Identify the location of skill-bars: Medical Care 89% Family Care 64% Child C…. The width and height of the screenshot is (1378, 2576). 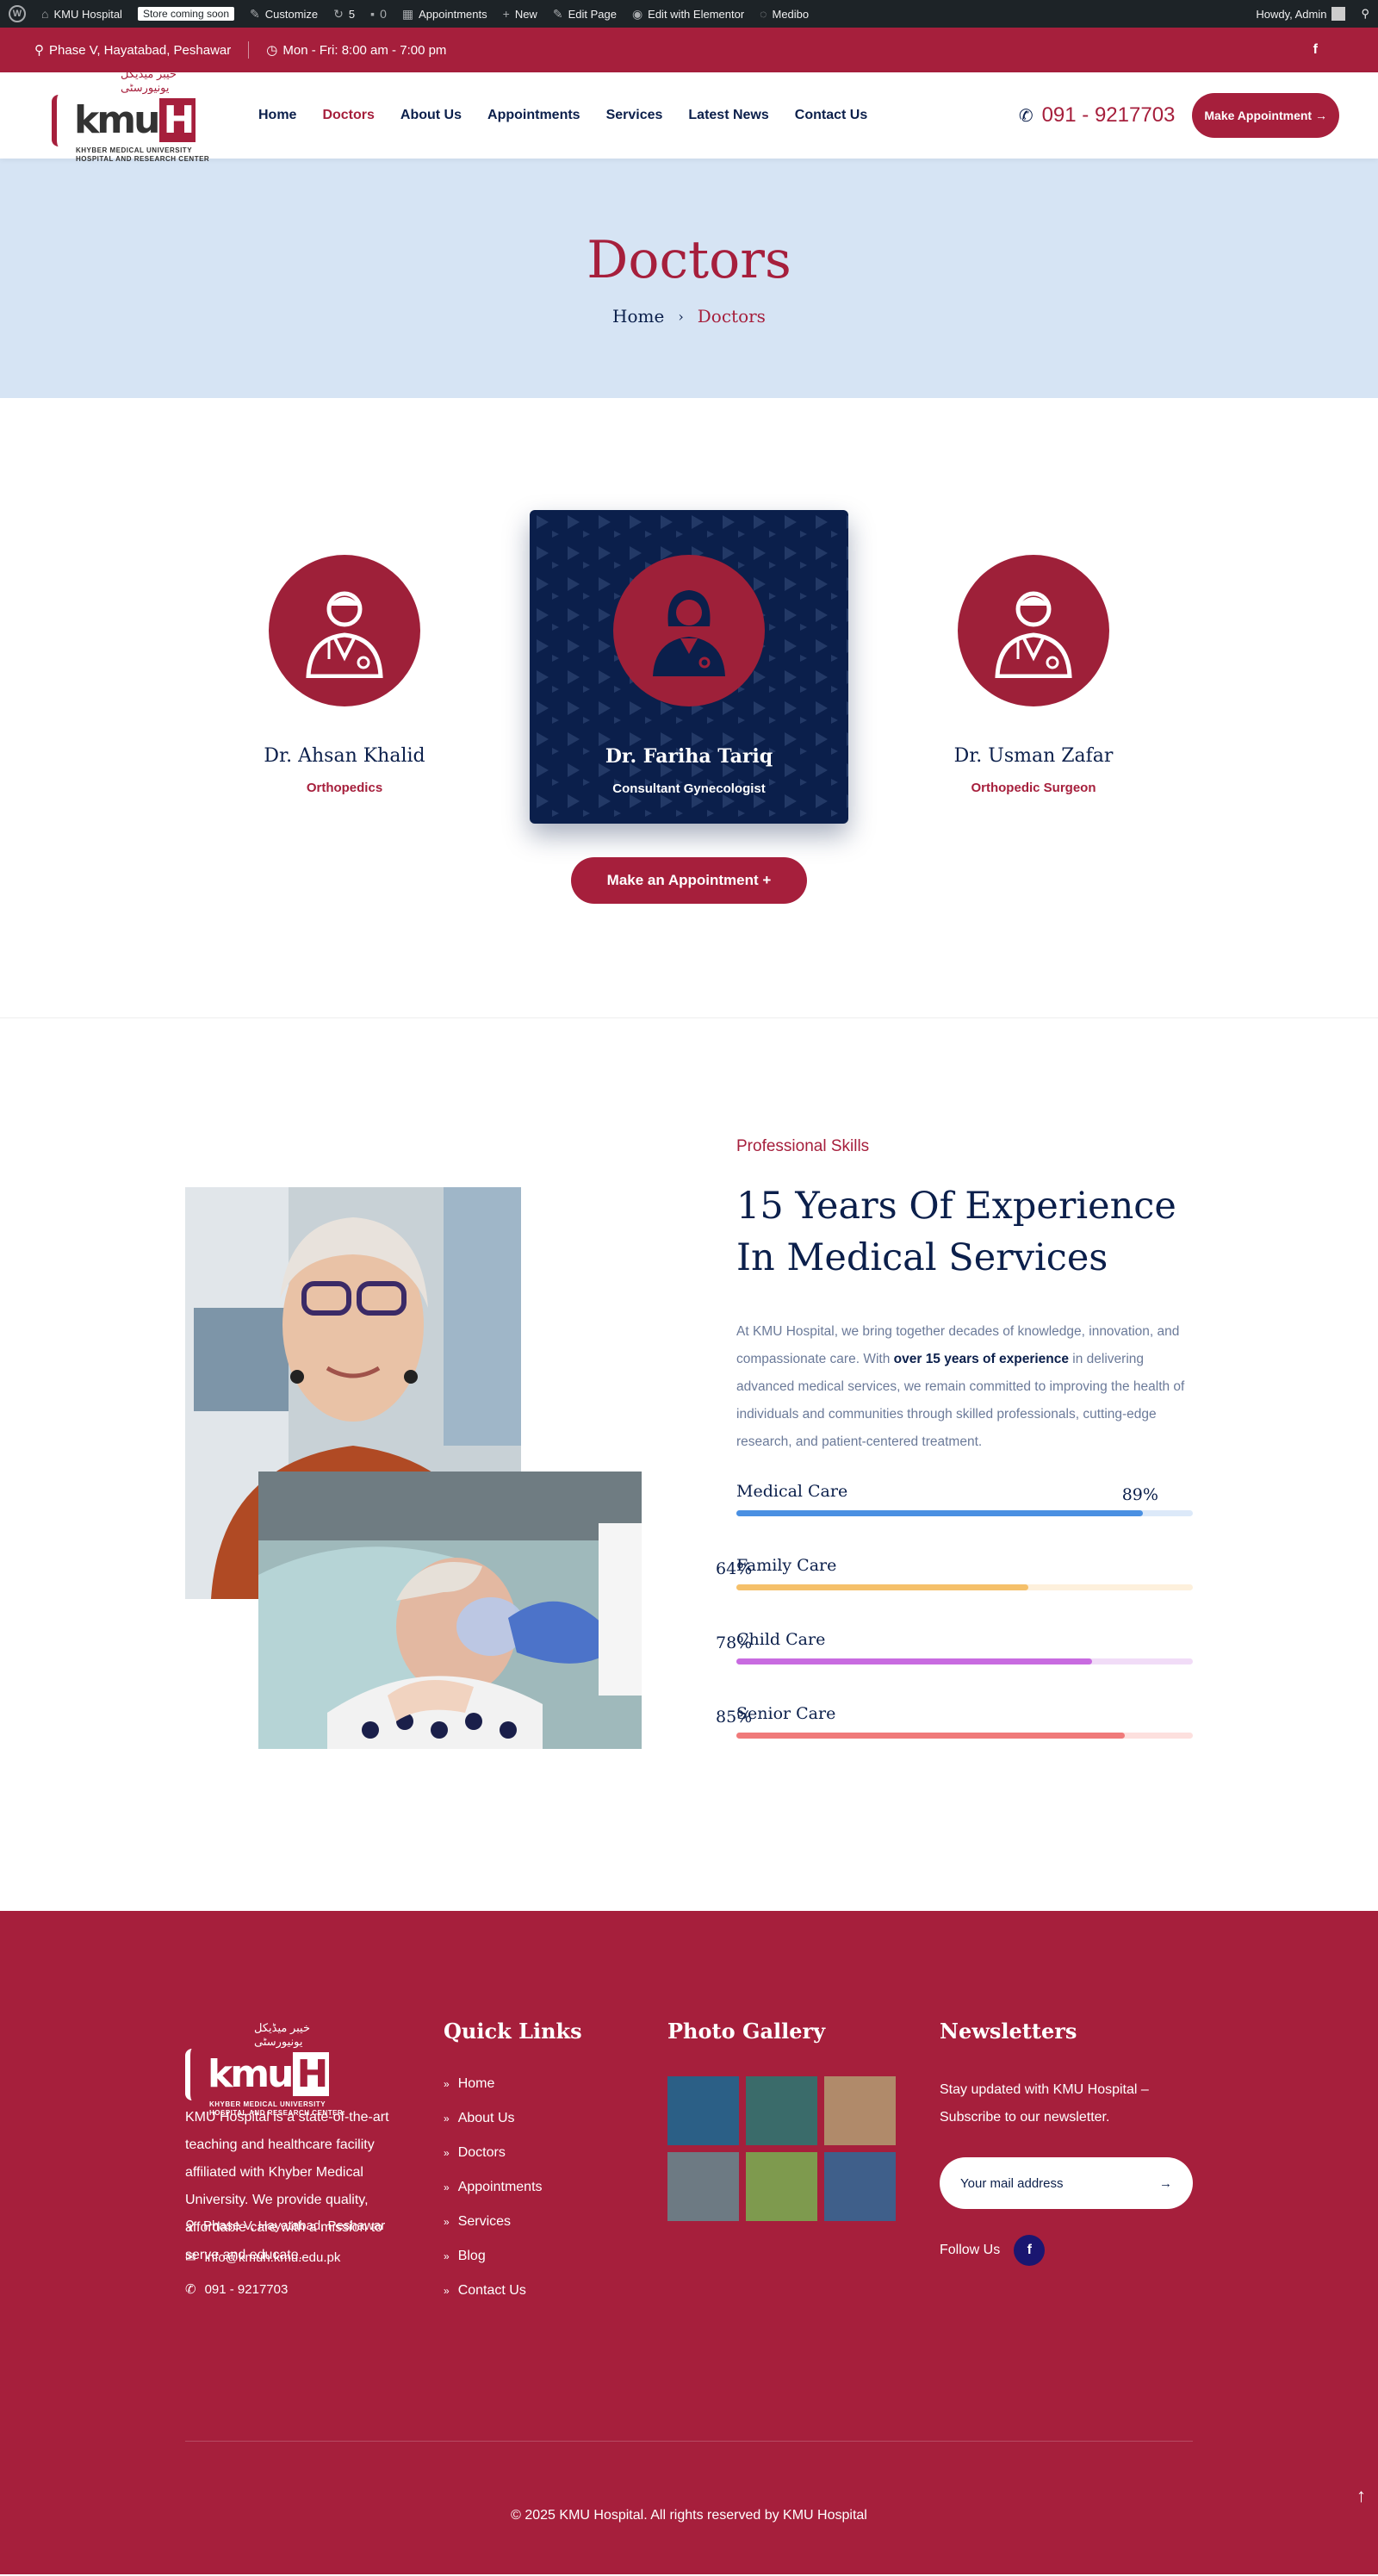
(954, 1630).